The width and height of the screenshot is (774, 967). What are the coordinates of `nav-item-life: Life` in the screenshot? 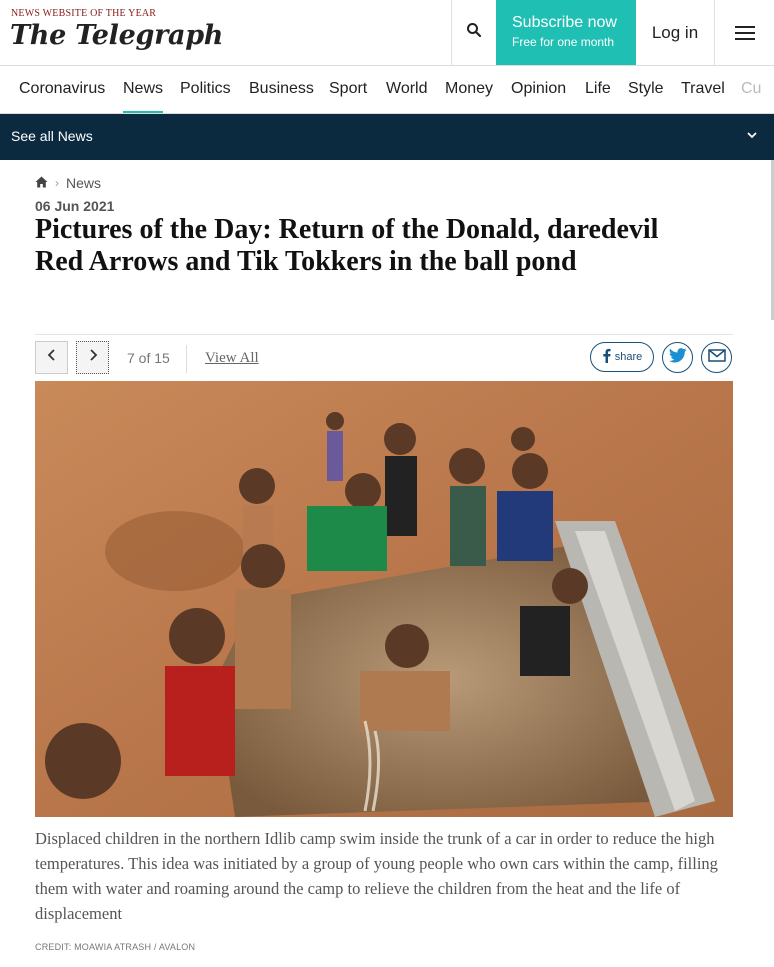 It's located at (598, 89).